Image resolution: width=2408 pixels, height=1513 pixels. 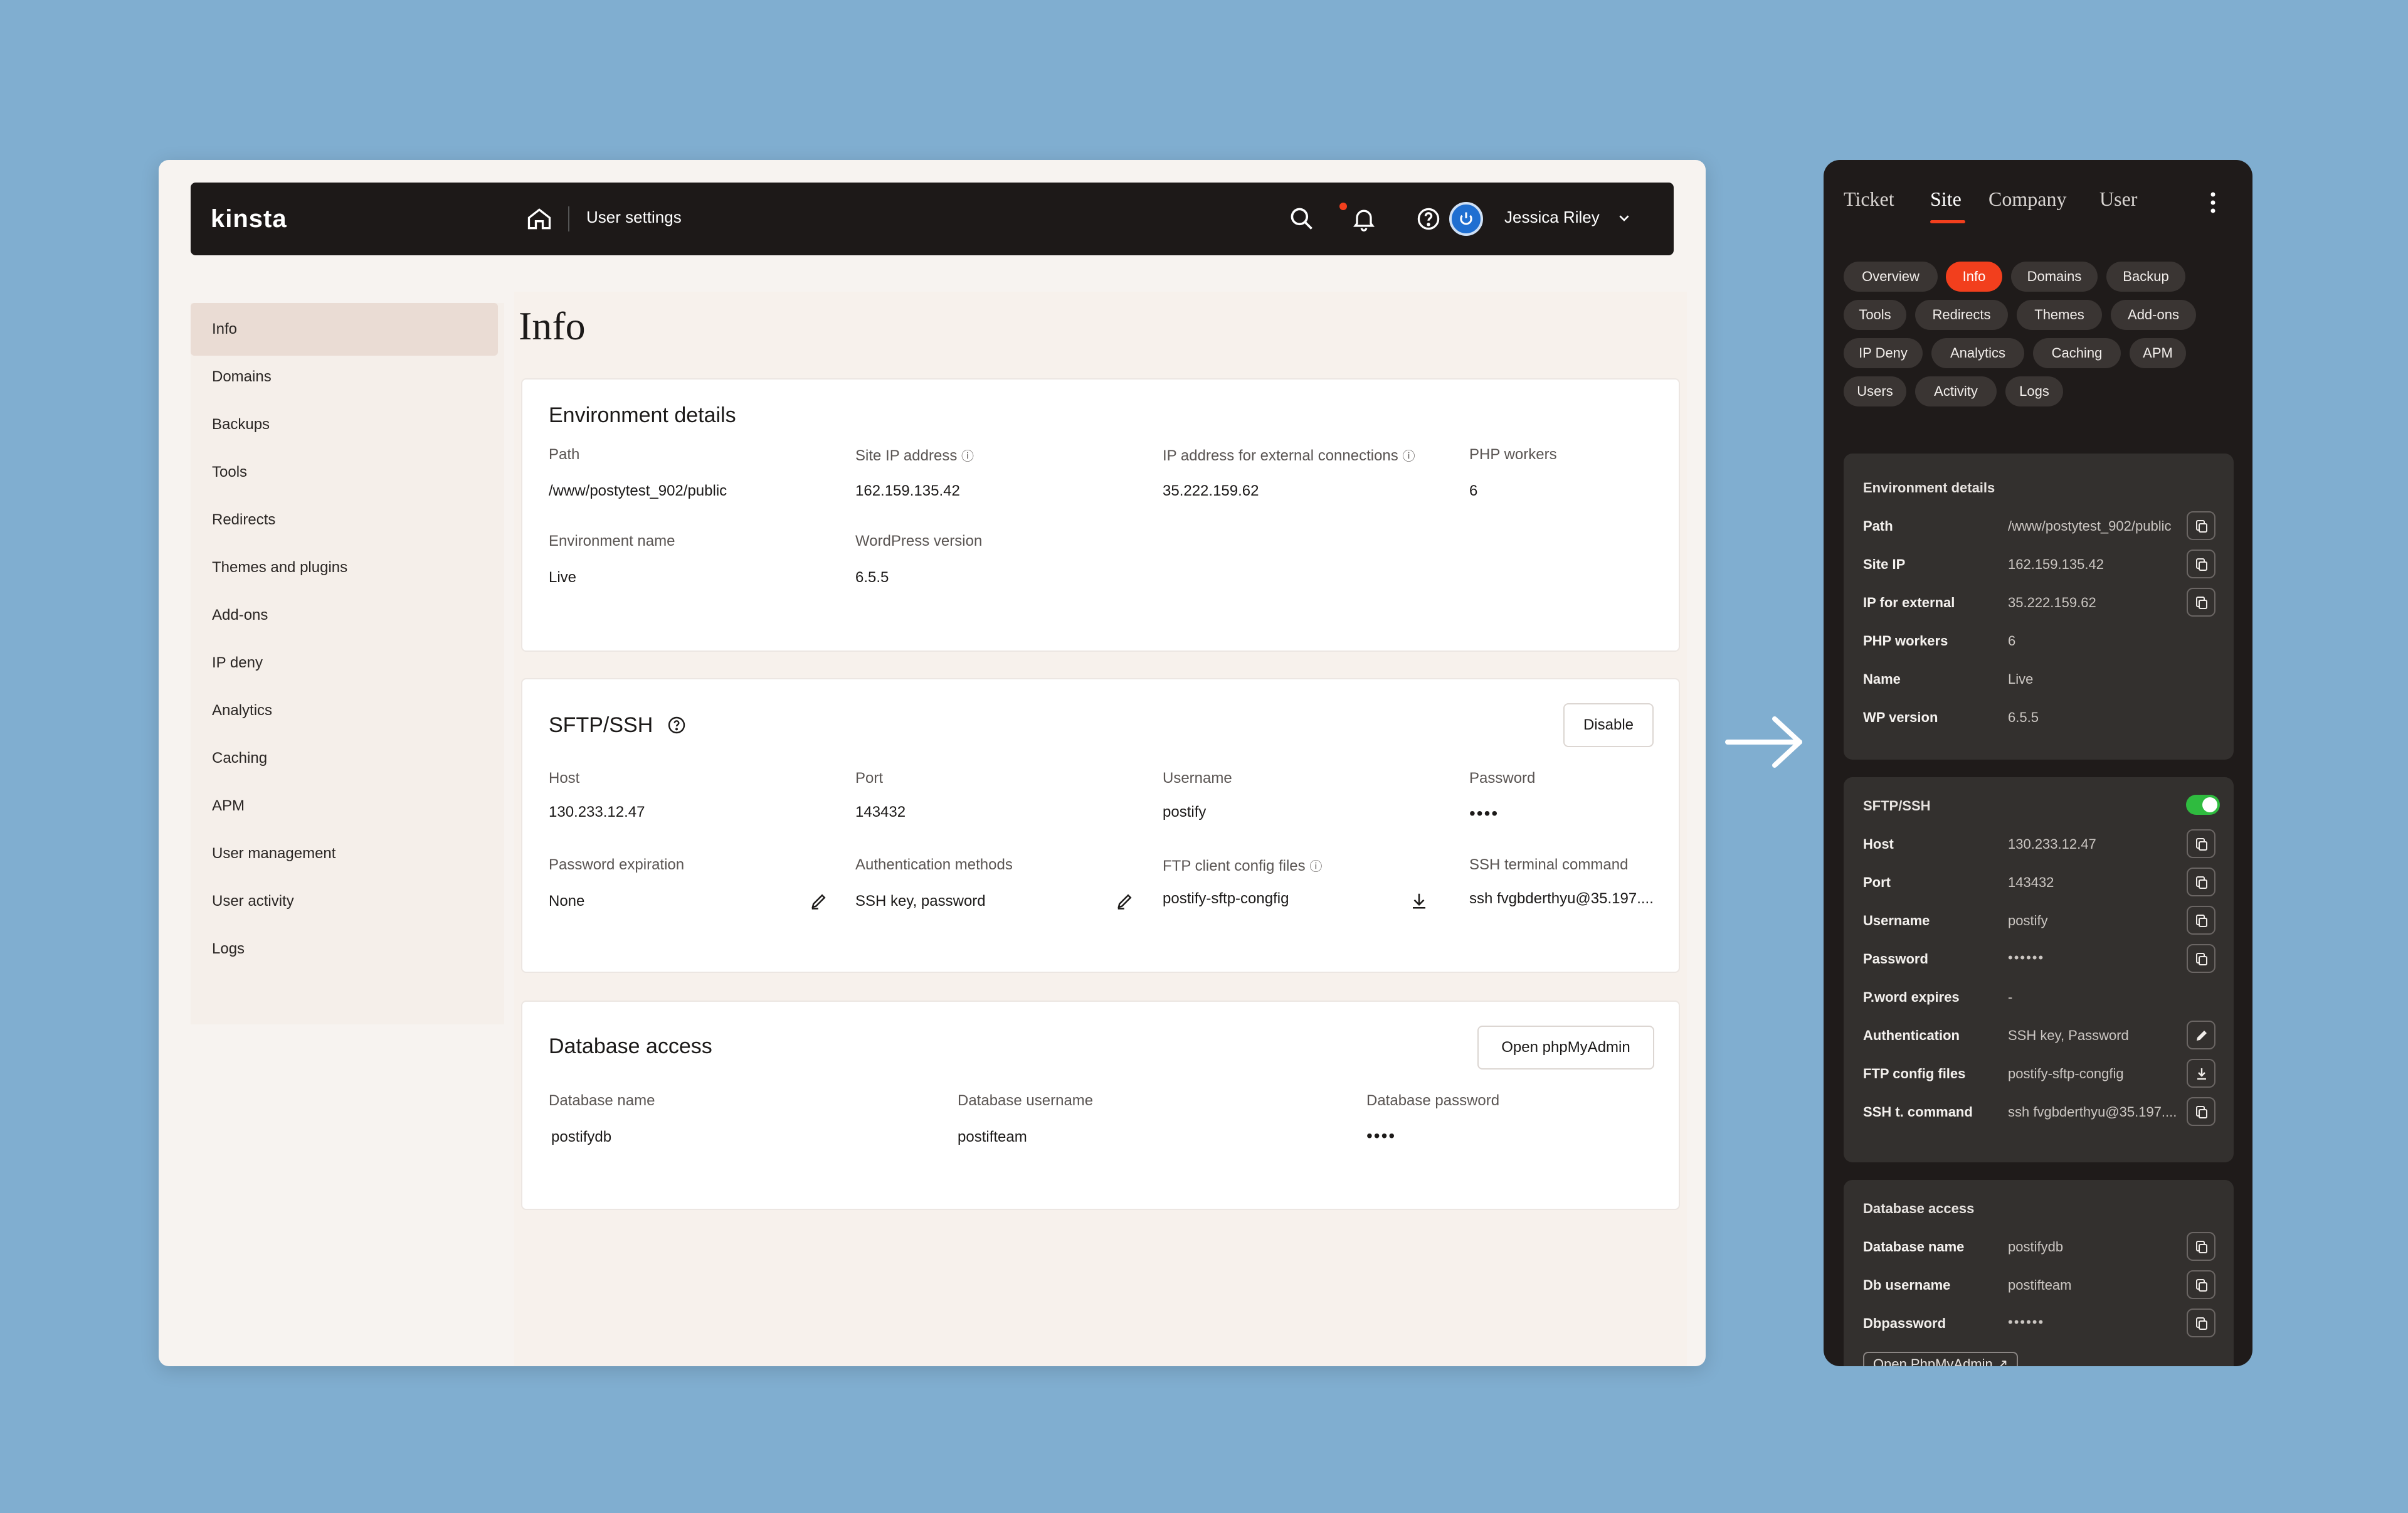 What do you see at coordinates (1875, 391) in the screenshot?
I see `pill-users: Users` at bounding box center [1875, 391].